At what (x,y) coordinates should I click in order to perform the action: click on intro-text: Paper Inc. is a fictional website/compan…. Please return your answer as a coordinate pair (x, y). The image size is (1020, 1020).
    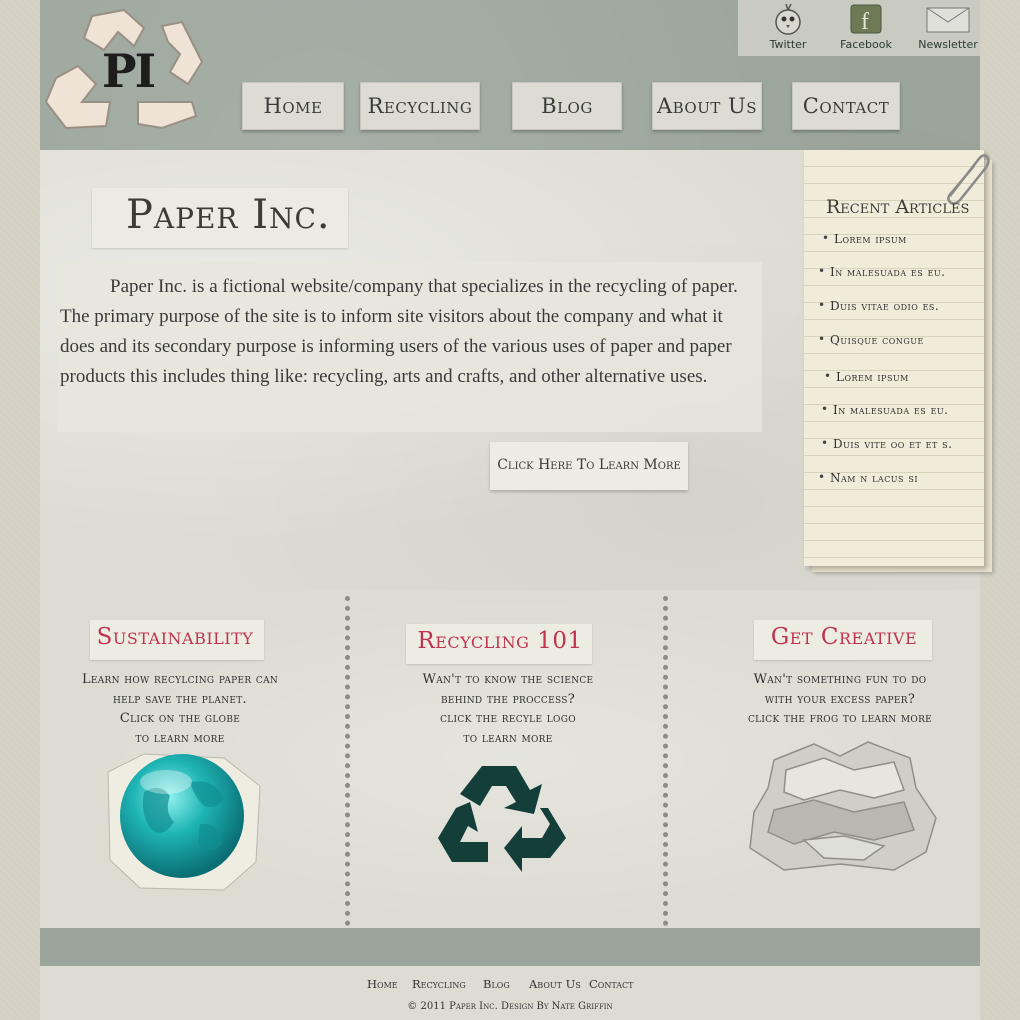
    Looking at the image, I should click on (399, 331).